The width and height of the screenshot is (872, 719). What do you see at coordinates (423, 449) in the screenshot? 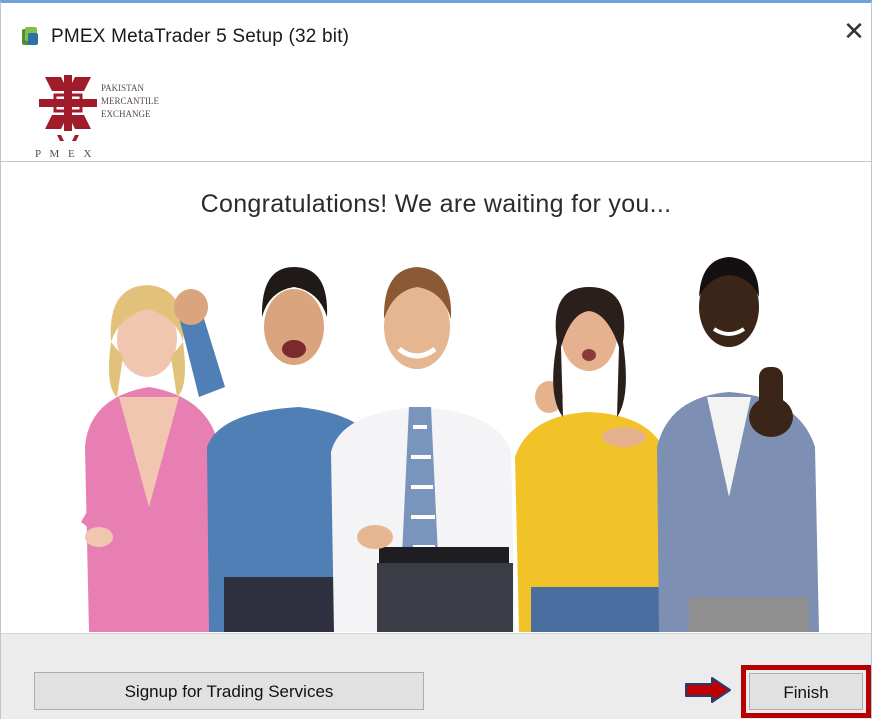
I see `person-man-tie` at bounding box center [423, 449].